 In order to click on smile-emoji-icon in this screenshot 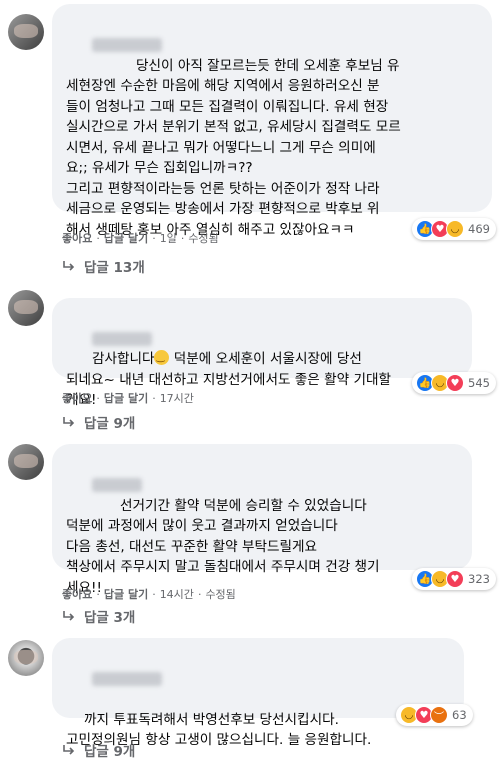, I will do `click(162, 358)`.